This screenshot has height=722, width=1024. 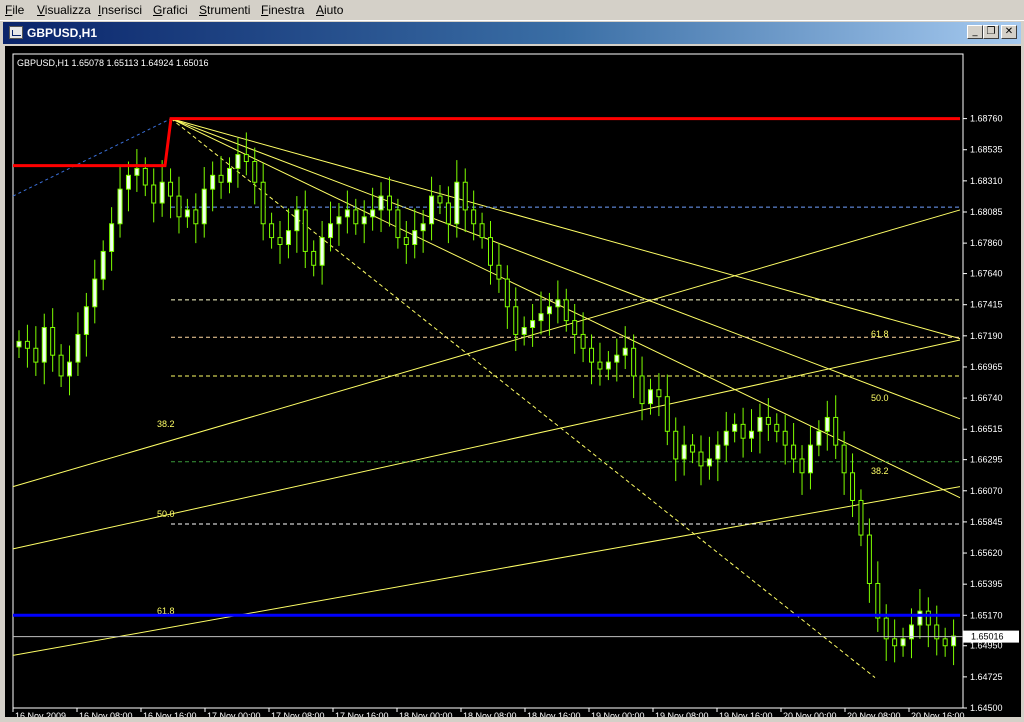 What do you see at coordinates (986, 429) in the screenshot?
I see `y-tick-label: 1.66515` at bounding box center [986, 429].